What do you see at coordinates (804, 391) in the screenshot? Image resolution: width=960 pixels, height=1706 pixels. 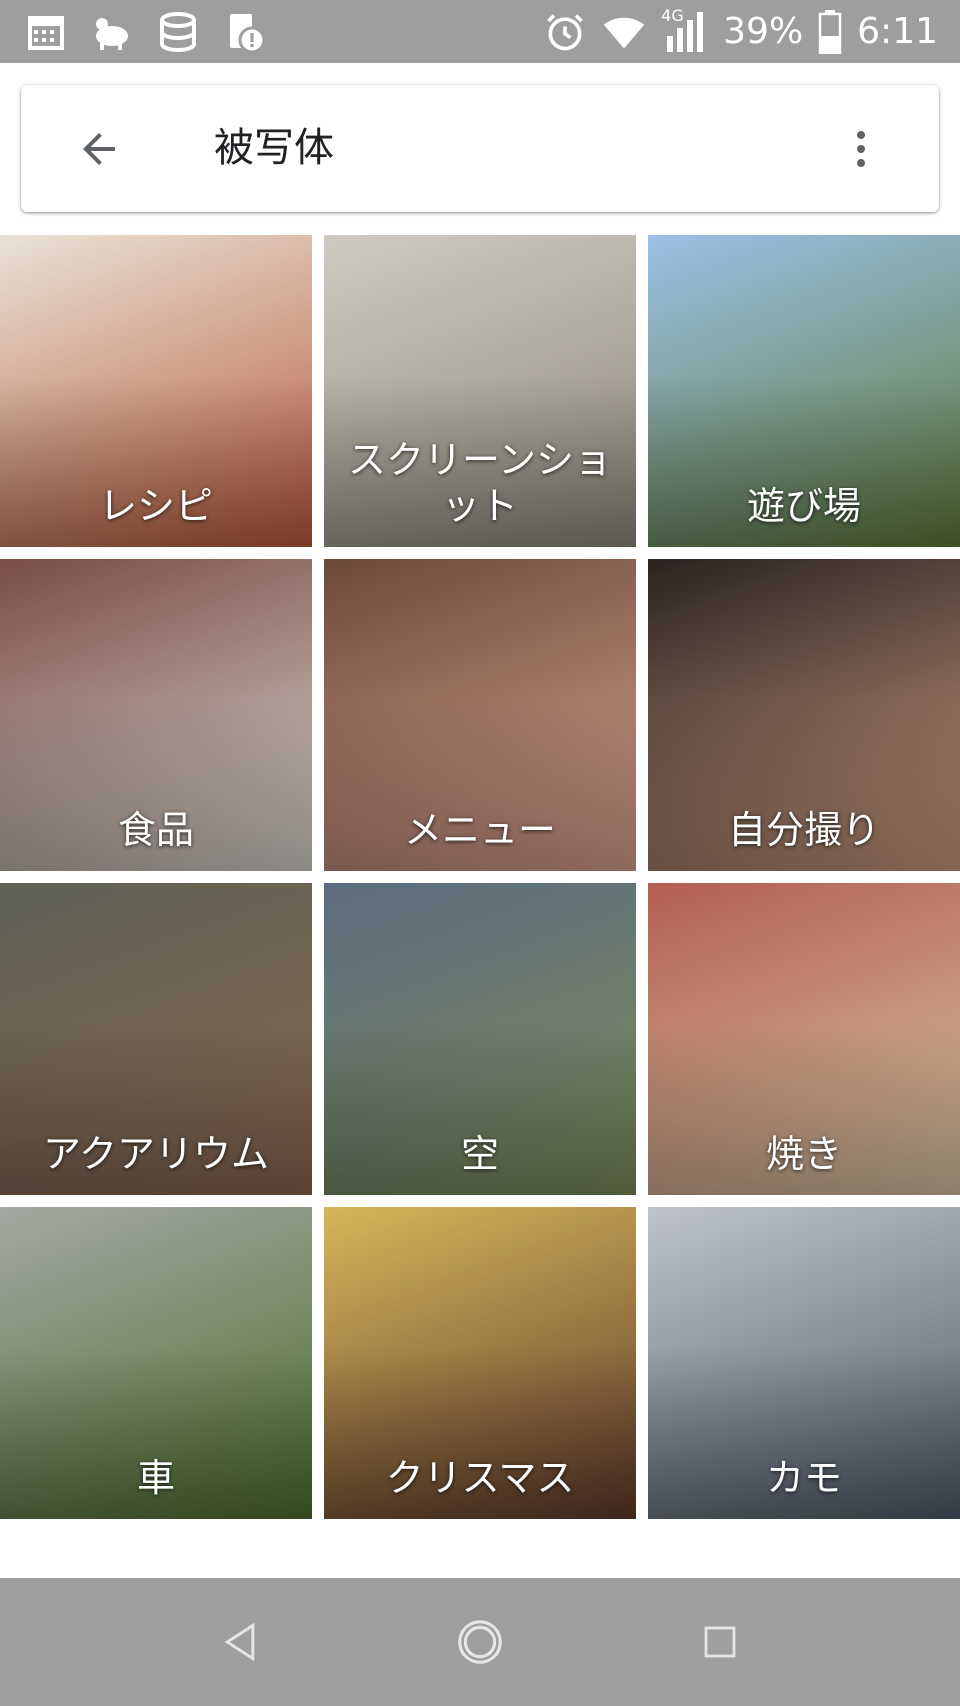 I see `category-tile: 遊び場` at bounding box center [804, 391].